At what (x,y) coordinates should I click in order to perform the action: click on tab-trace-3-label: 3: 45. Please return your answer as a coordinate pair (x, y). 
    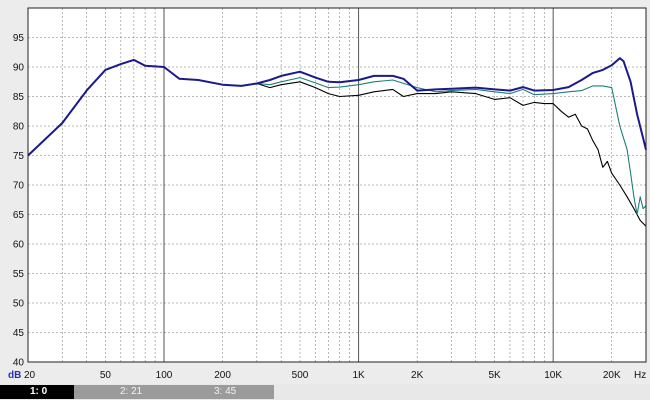
    Looking at the image, I should click on (225, 391).